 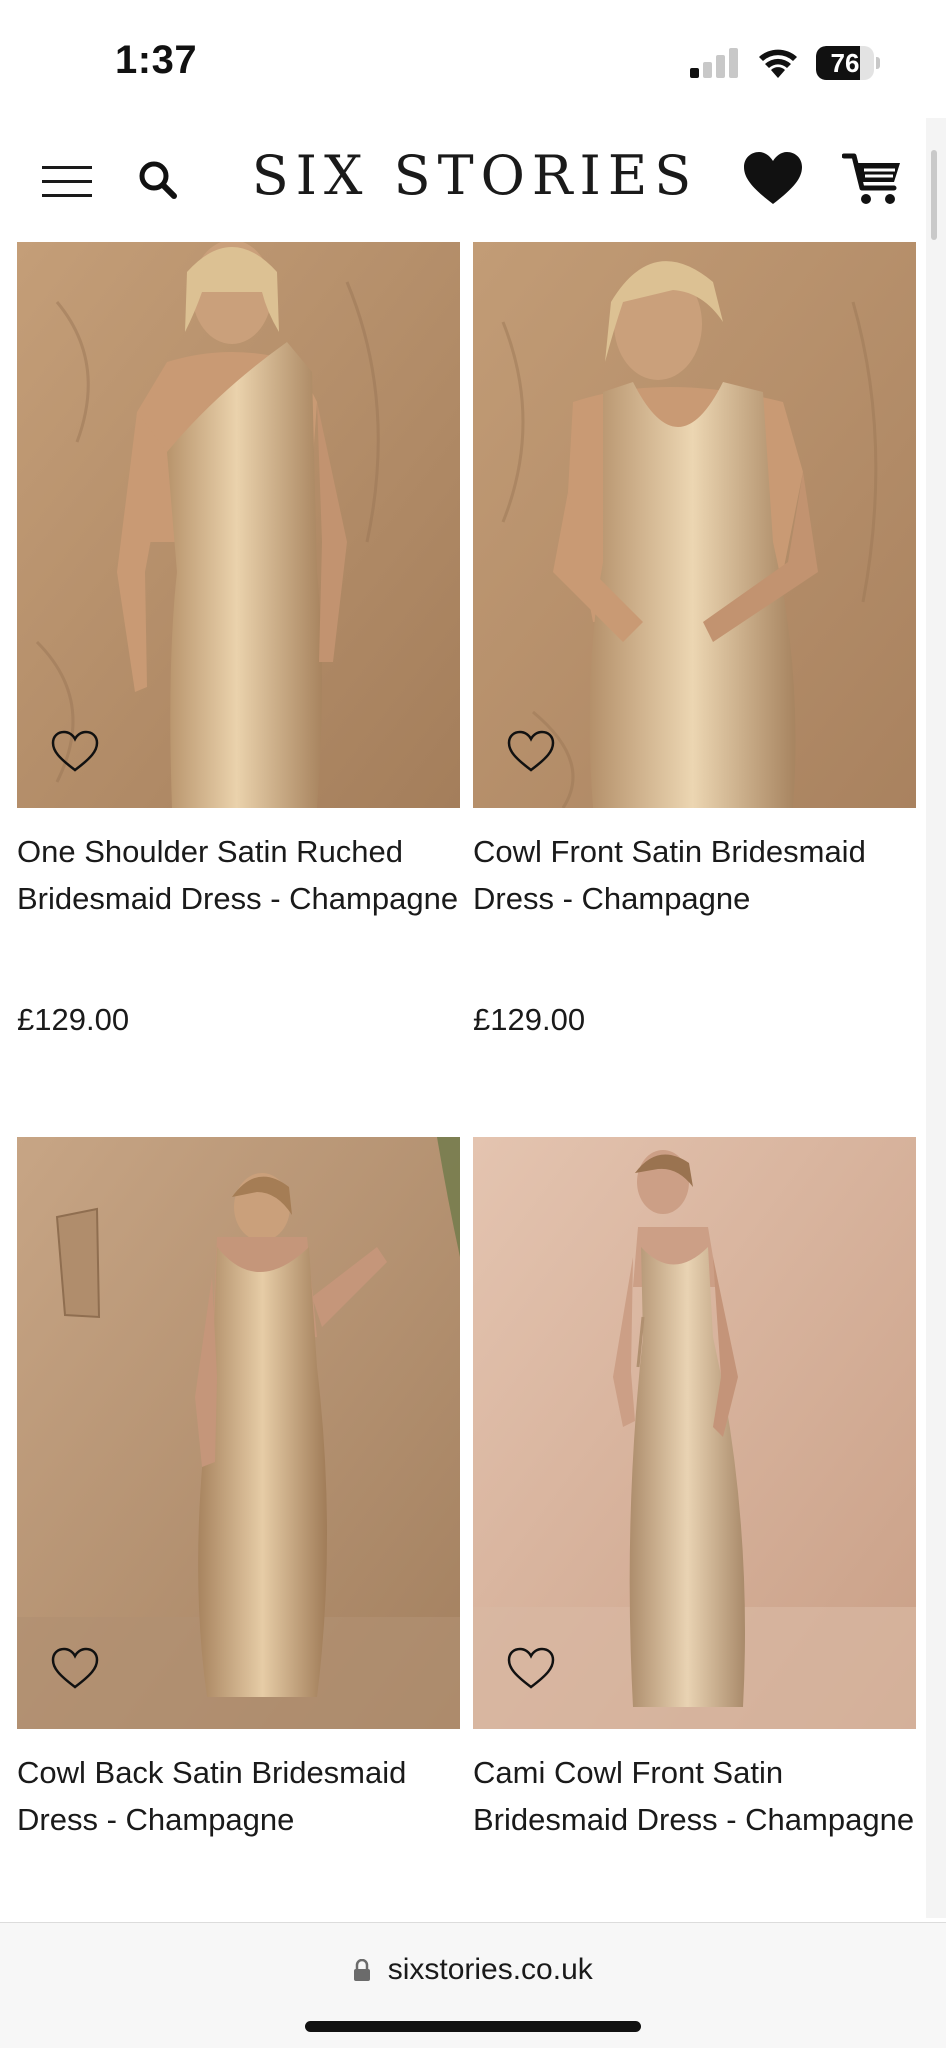 What do you see at coordinates (475, 175) in the screenshot?
I see `brand-logo: SIX STORIES` at bounding box center [475, 175].